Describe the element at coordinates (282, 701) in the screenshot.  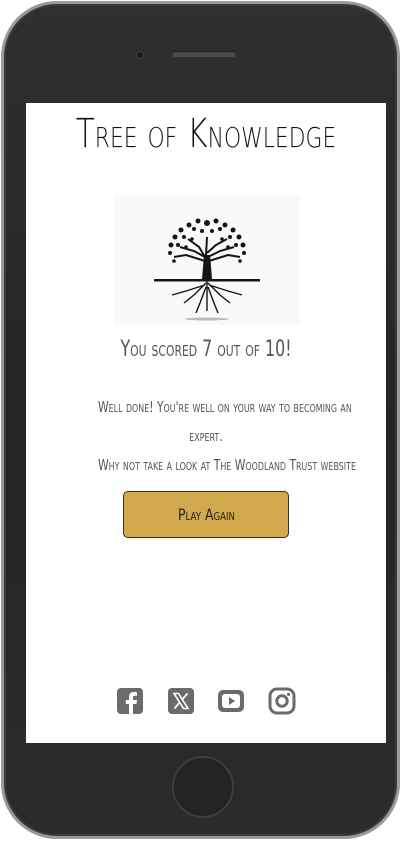
I see `instagram-icon` at that location.